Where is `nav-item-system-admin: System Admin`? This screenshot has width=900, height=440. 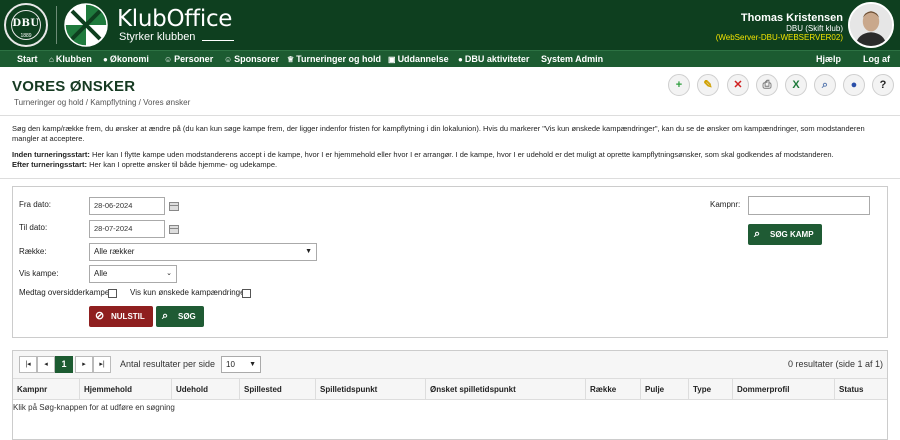
nav-item-system-admin: System Admin is located at coordinates (572, 59).